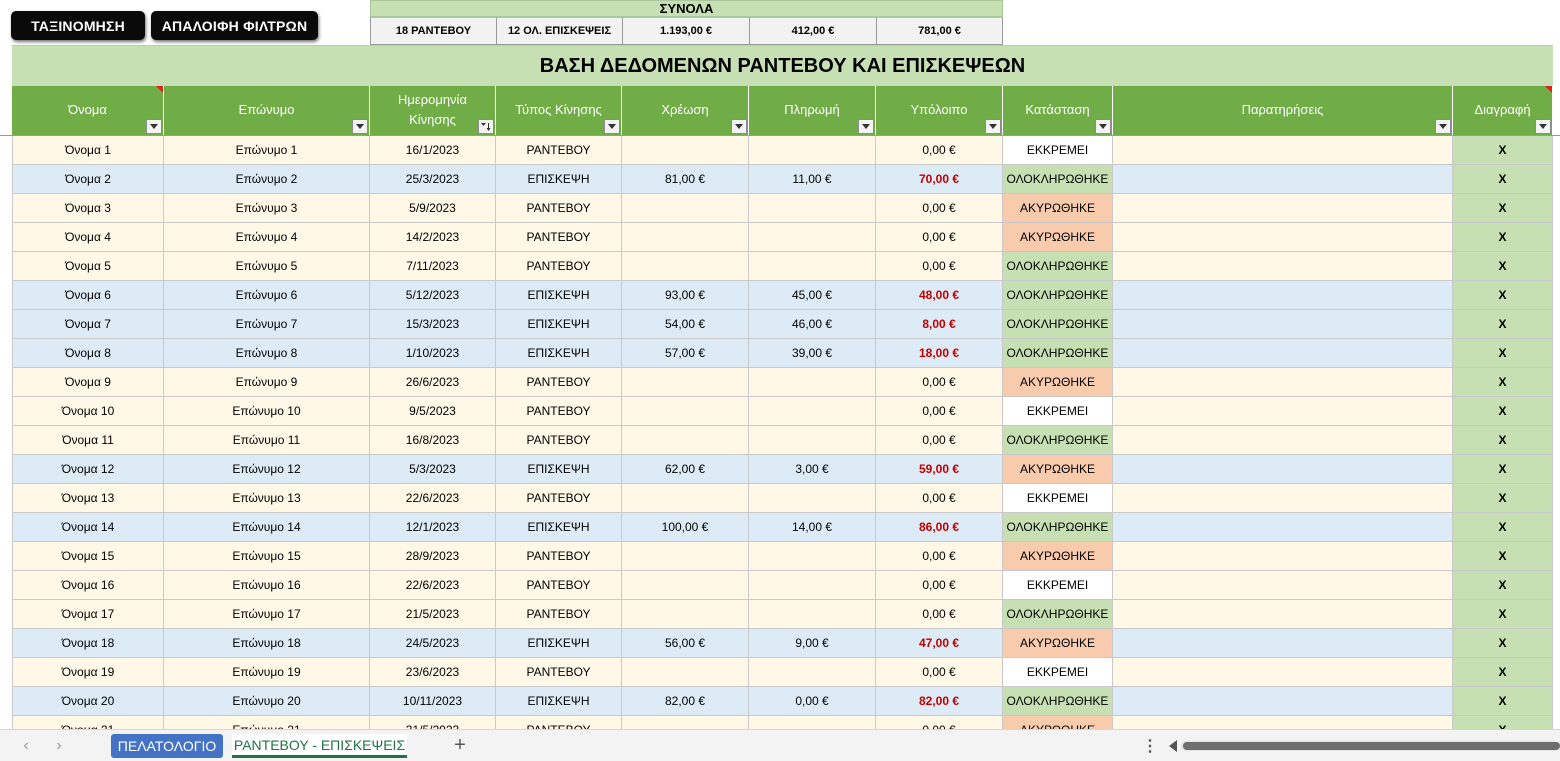  Describe the element at coordinates (685, 643) in the screenshot. I see `cell-charge: 56,00 €` at that location.